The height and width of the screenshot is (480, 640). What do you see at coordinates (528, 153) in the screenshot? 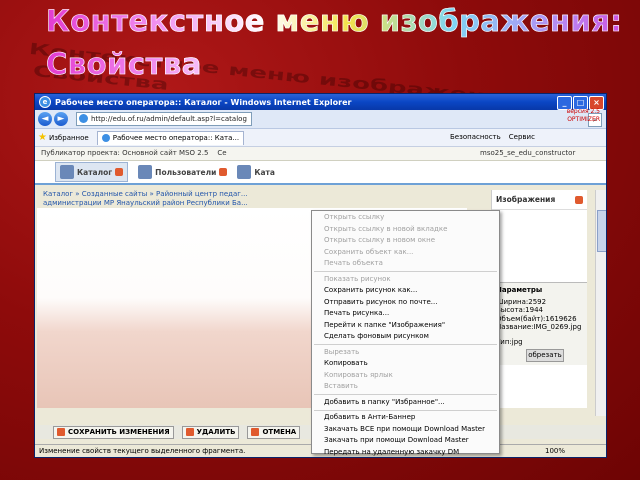
I see `project-name: mso25_se_edu_constructor` at bounding box center [528, 153].